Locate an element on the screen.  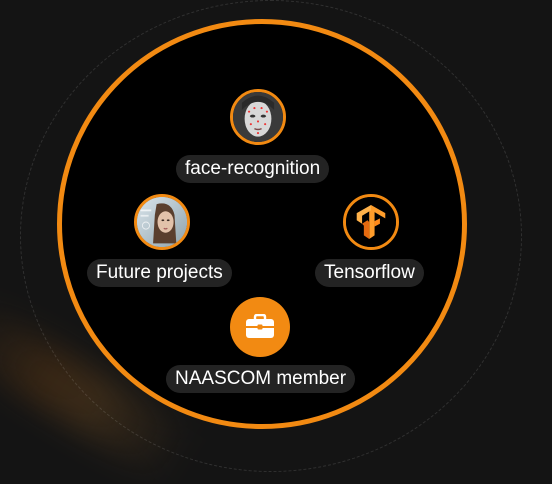
naascom-member-label: NAASCOM member is located at coordinates (261, 379).